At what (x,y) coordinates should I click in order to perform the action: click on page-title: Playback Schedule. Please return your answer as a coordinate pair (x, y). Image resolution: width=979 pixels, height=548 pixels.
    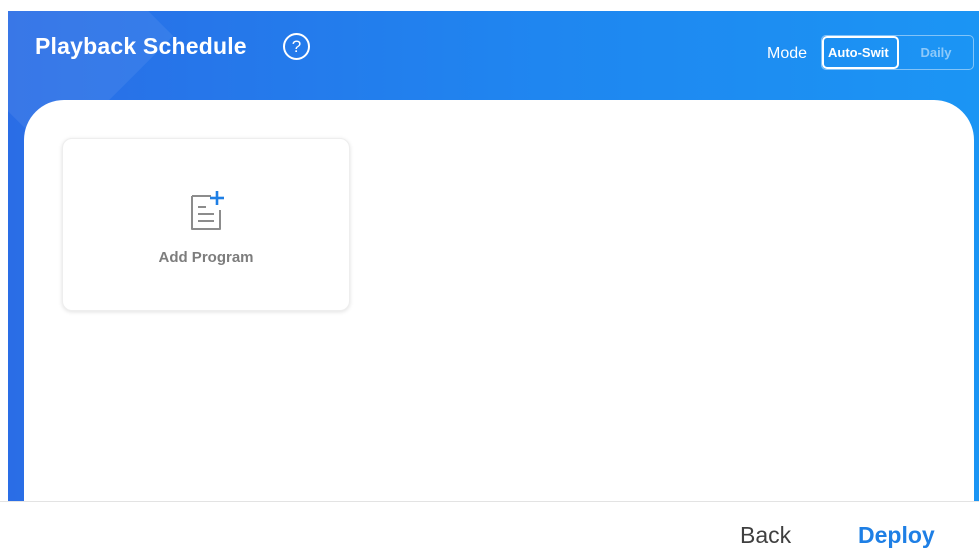
    Looking at the image, I should click on (141, 46).